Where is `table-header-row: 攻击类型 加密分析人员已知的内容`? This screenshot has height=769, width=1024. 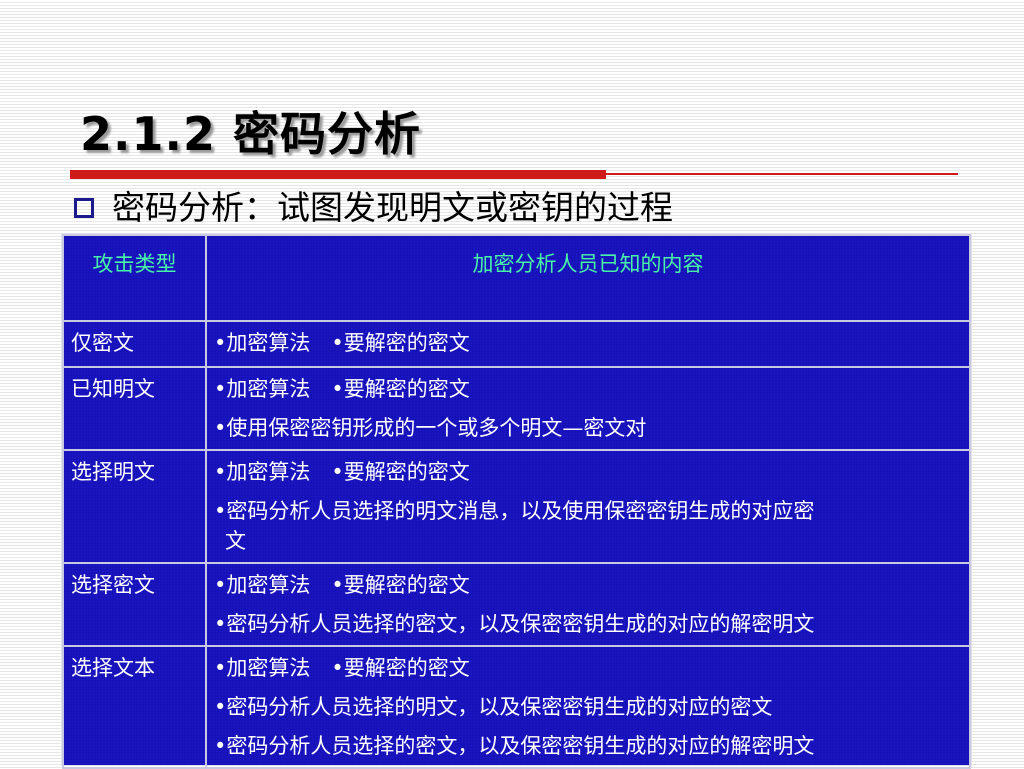
table-header-row: 攻击类型 加密分析人员已知的内容 is located at coordinates (516, 278).